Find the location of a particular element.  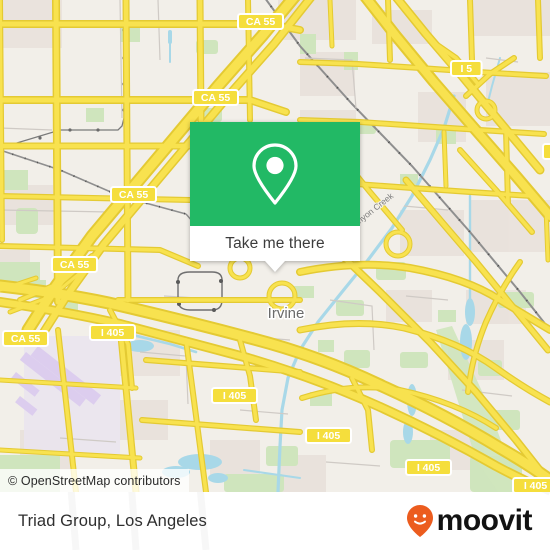

map-place-label: Irvine is located at coordinates (286, 313).